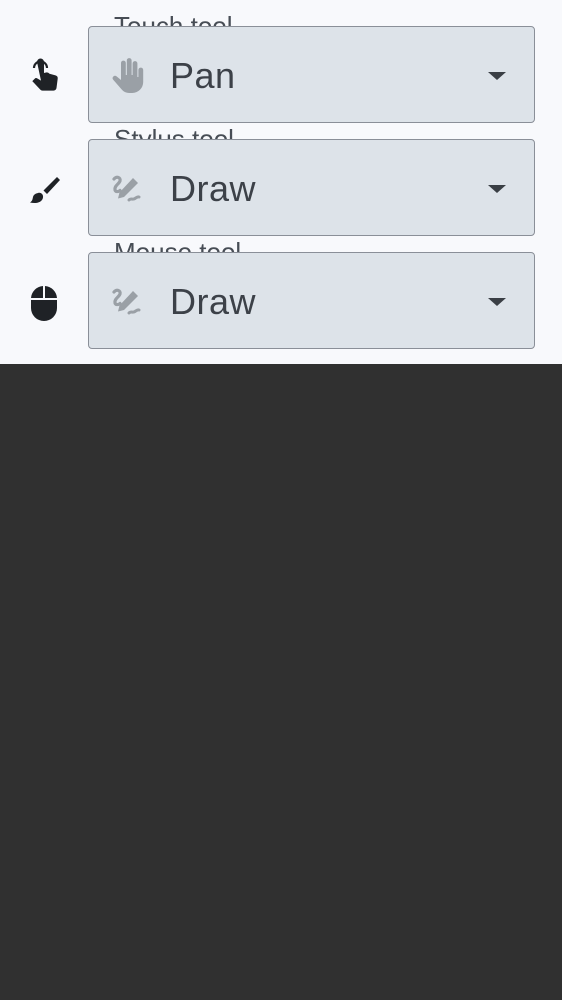 This screenshot has height=1000, width=562. I want to click on touch-tool-select: Pan, so click(311, 74).